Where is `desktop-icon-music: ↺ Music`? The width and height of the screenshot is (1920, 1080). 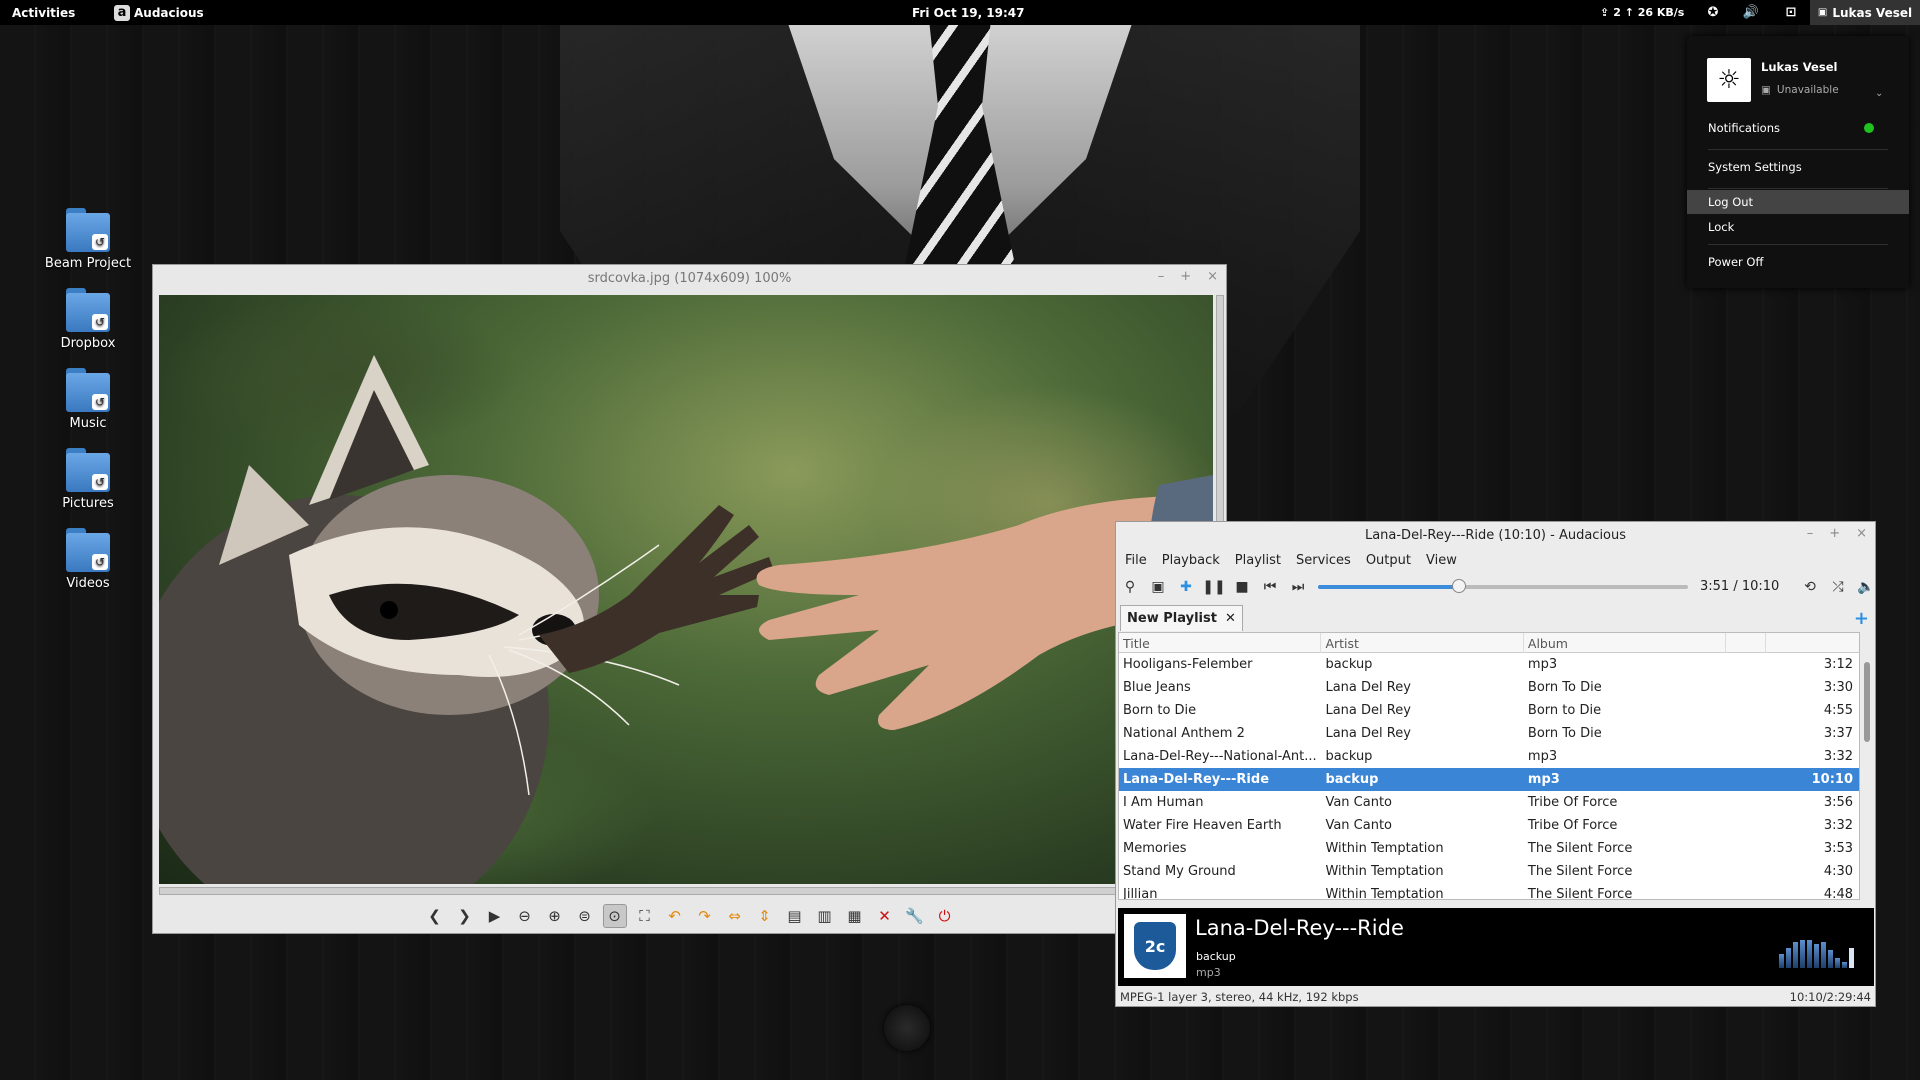 desktop-icon-music: ↺ Music is located at coordinates (88, 399).